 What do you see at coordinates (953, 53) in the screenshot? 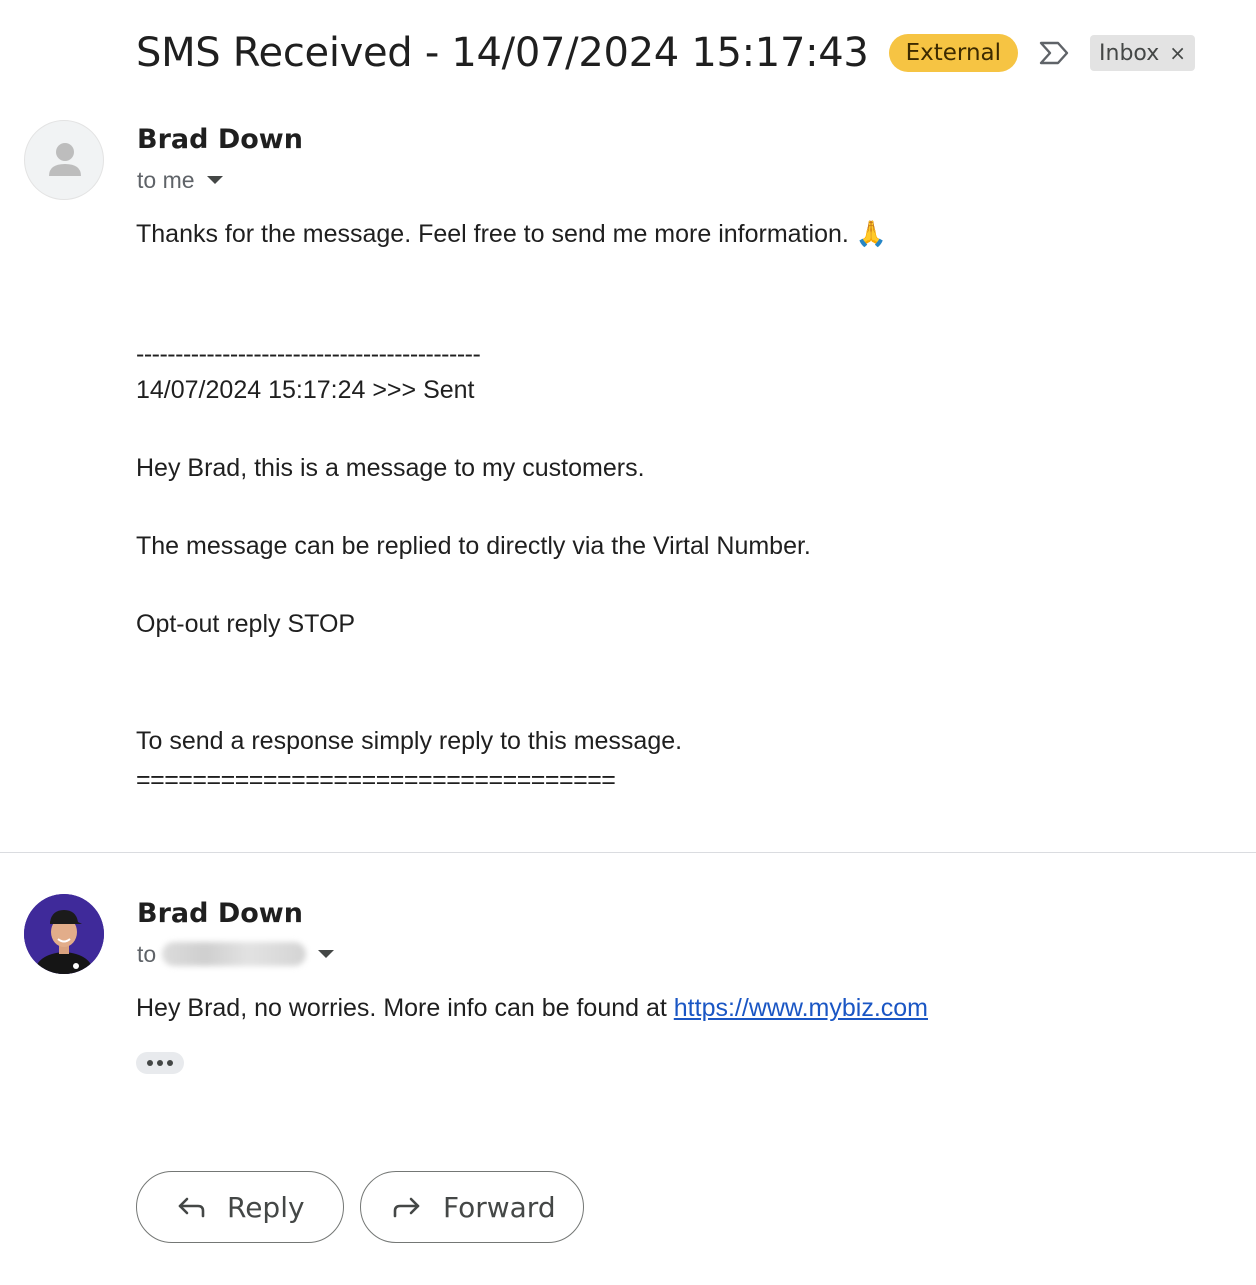
I see `external-badge: External` at bounding box center [953, 53].